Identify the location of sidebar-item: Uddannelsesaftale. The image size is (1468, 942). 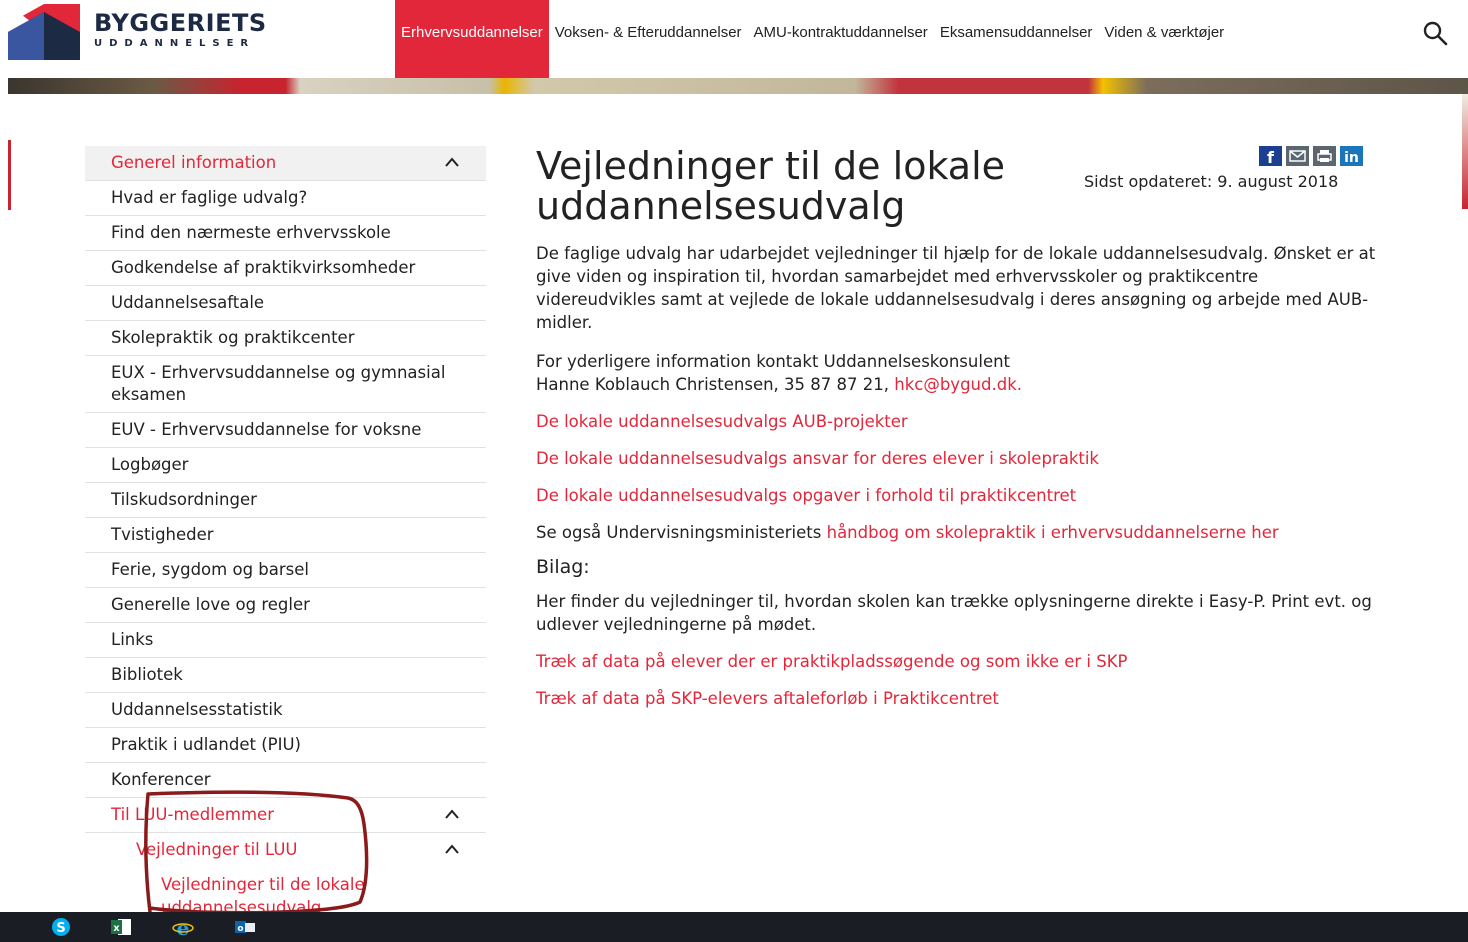
(285, 303).